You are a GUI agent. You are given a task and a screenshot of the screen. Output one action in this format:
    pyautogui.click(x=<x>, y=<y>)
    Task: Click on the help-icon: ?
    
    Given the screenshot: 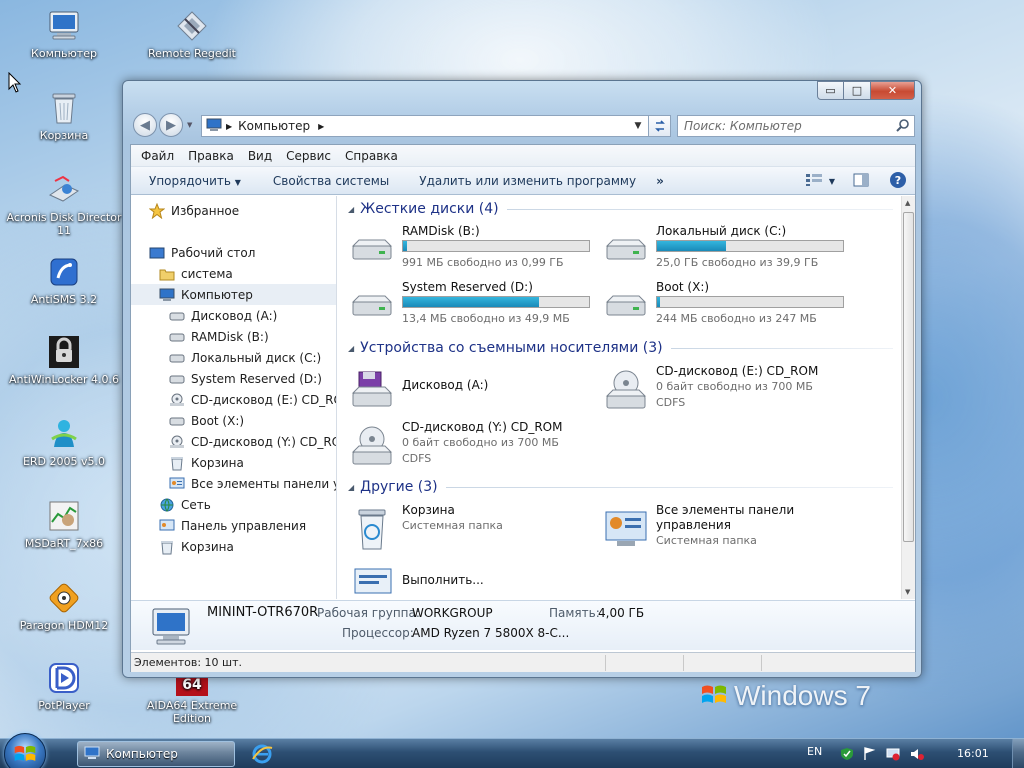 What is the action you would take?
    pyautogui.click(x=898, y=181)
    